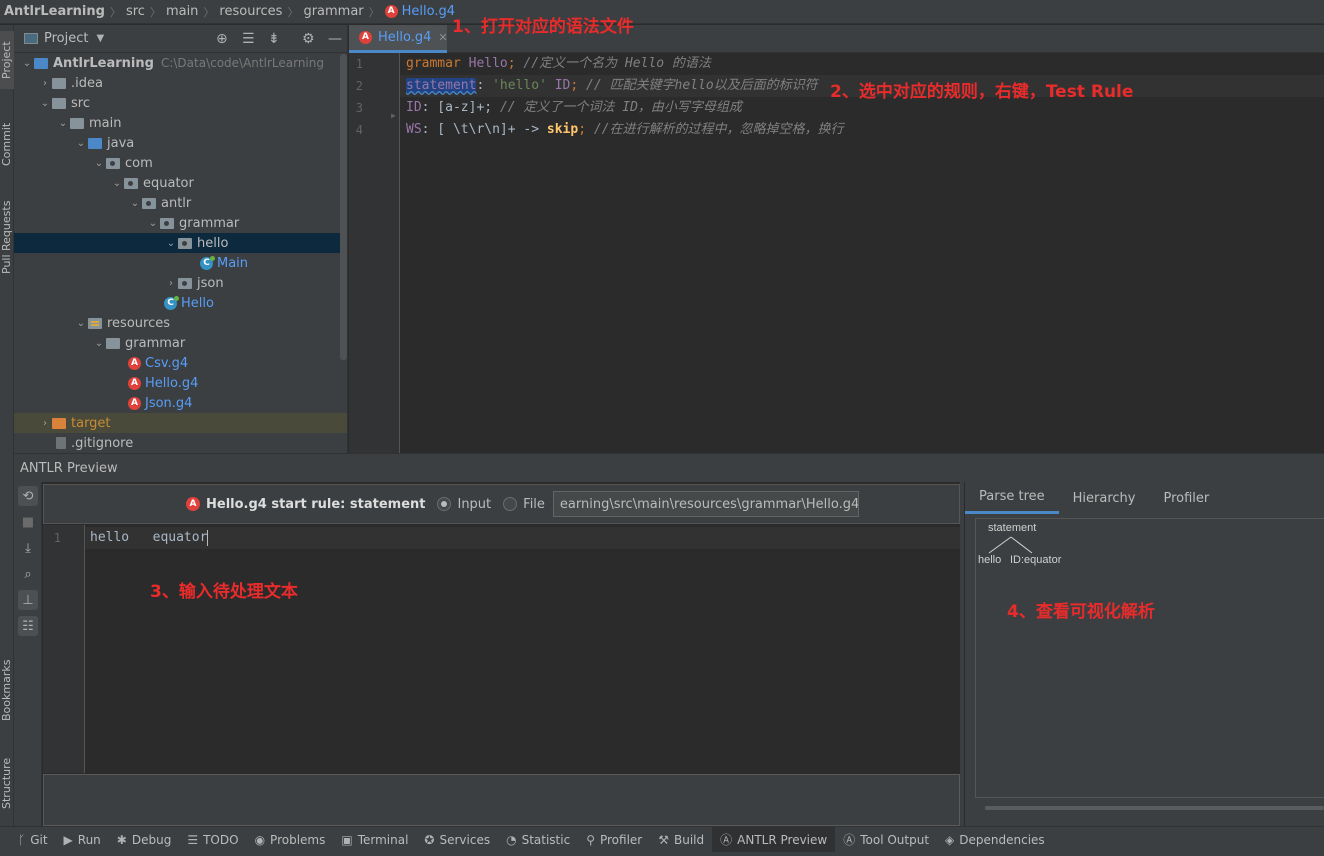  Describe the element at coordinates (57, 538) in the screenshot. I see `line-number: 1` at that location.